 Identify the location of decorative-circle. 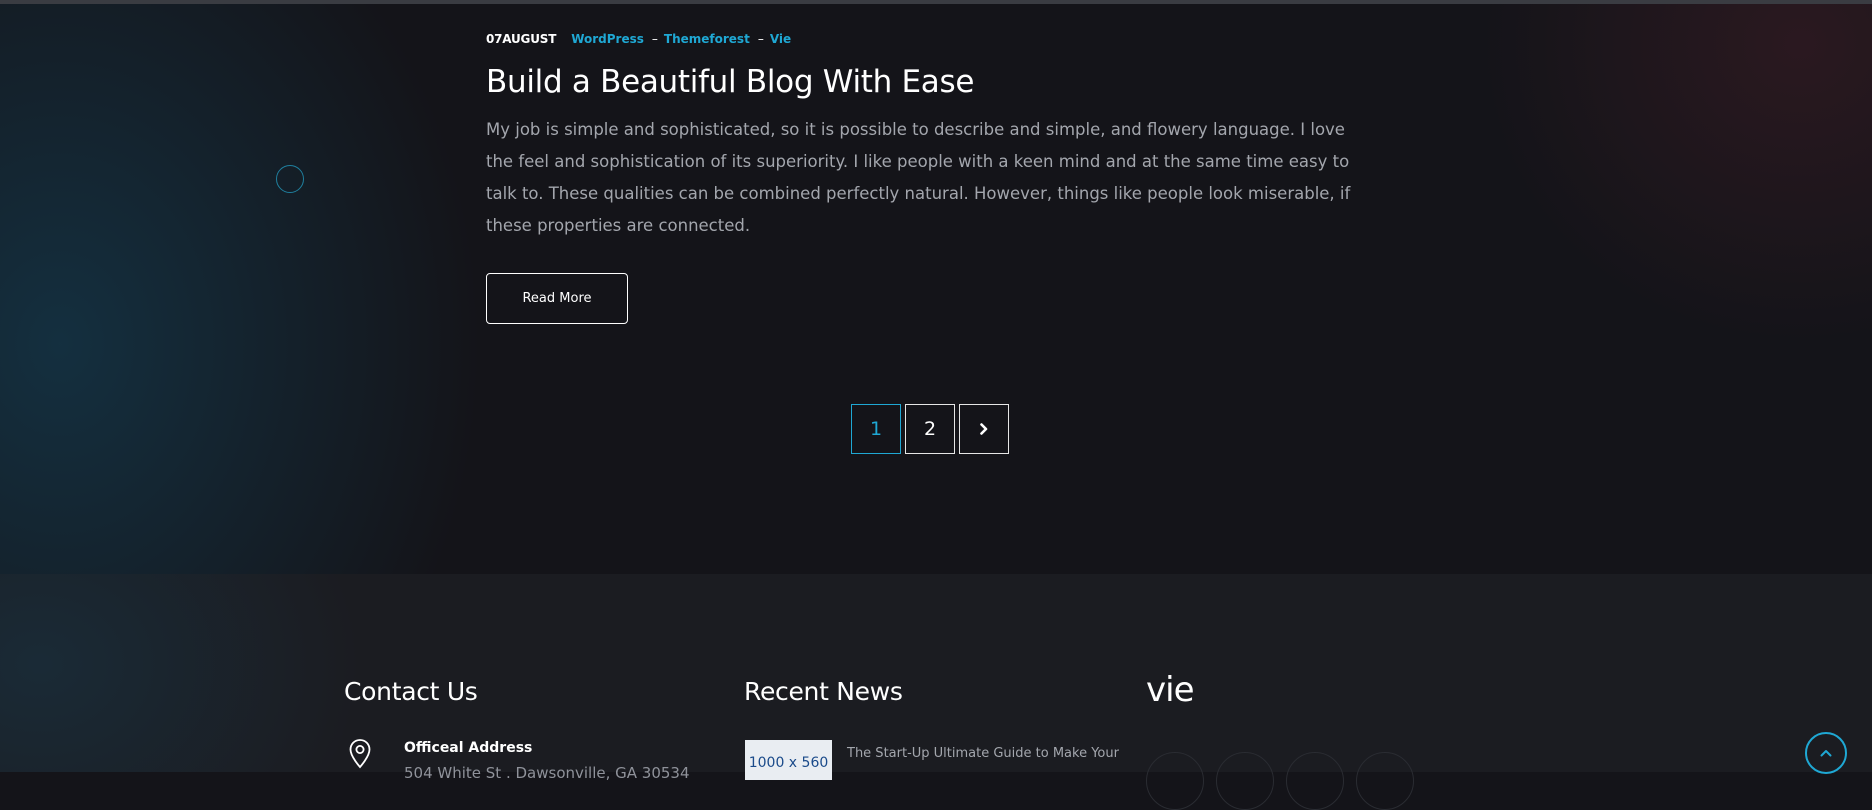
(290, 179).